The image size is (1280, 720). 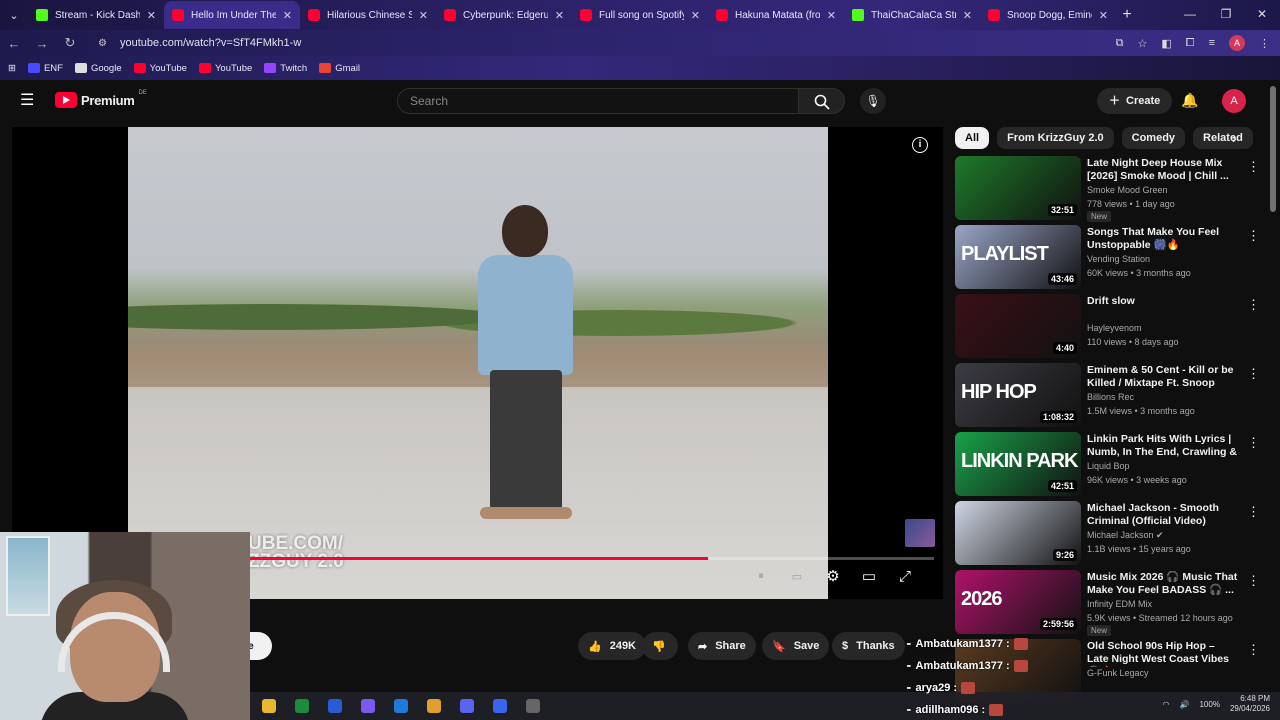 What do you see at coordinates (1018, 326) in the screenshot?
I see `video-thumbnail: 4:40` at bounding box center [1018, 326].